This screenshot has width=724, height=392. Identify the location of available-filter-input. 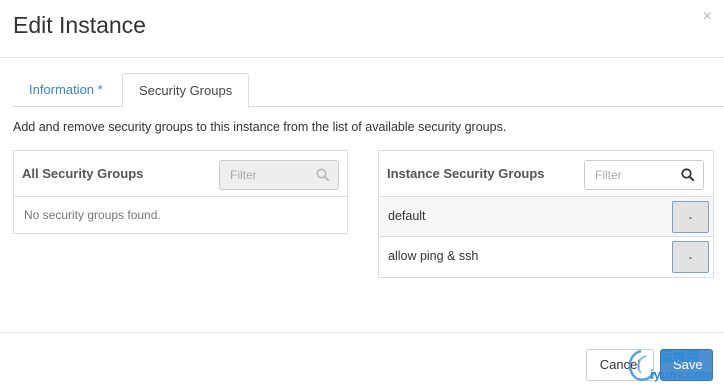
(265, 175).